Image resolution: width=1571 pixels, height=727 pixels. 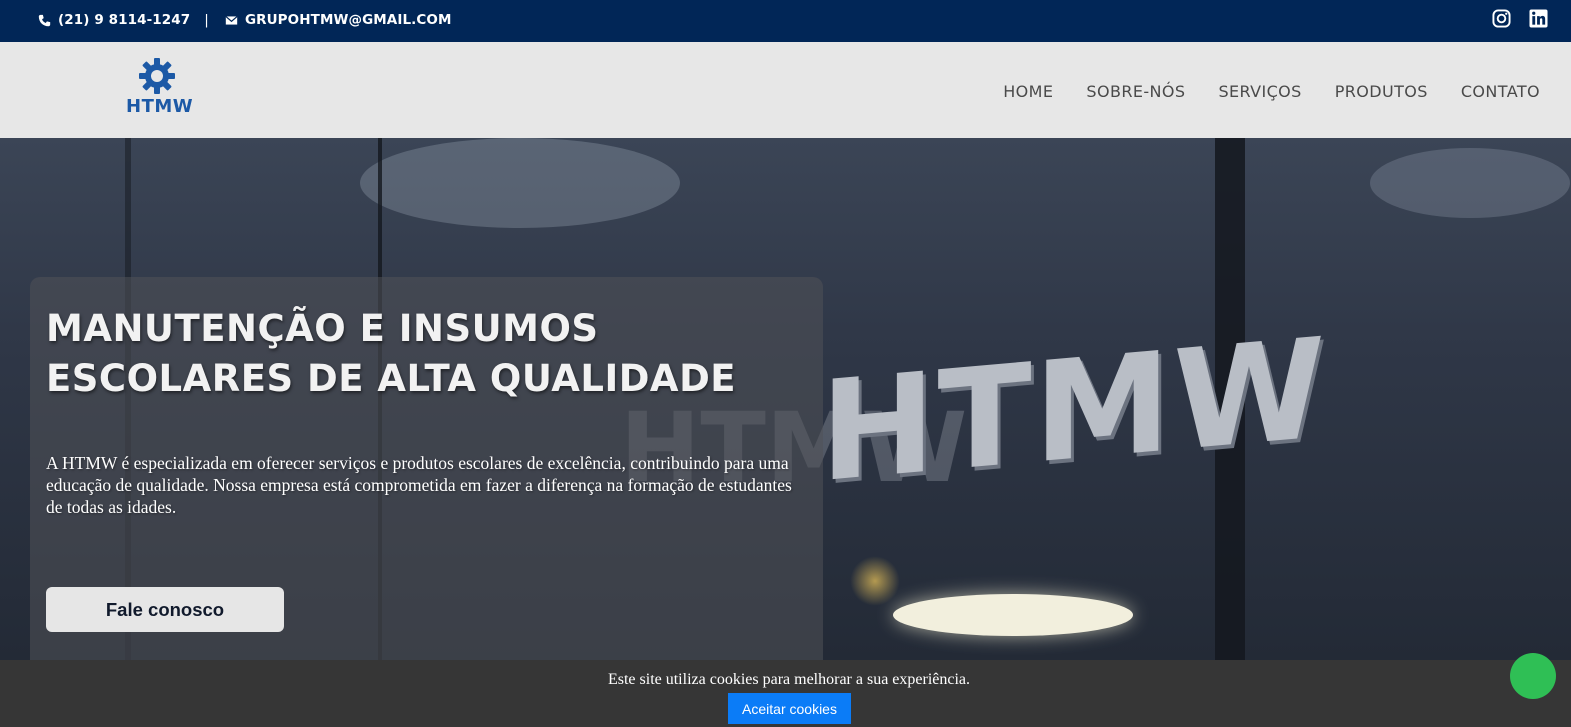 I want to click on linkedin-icon, so click(x=1538, y=18).